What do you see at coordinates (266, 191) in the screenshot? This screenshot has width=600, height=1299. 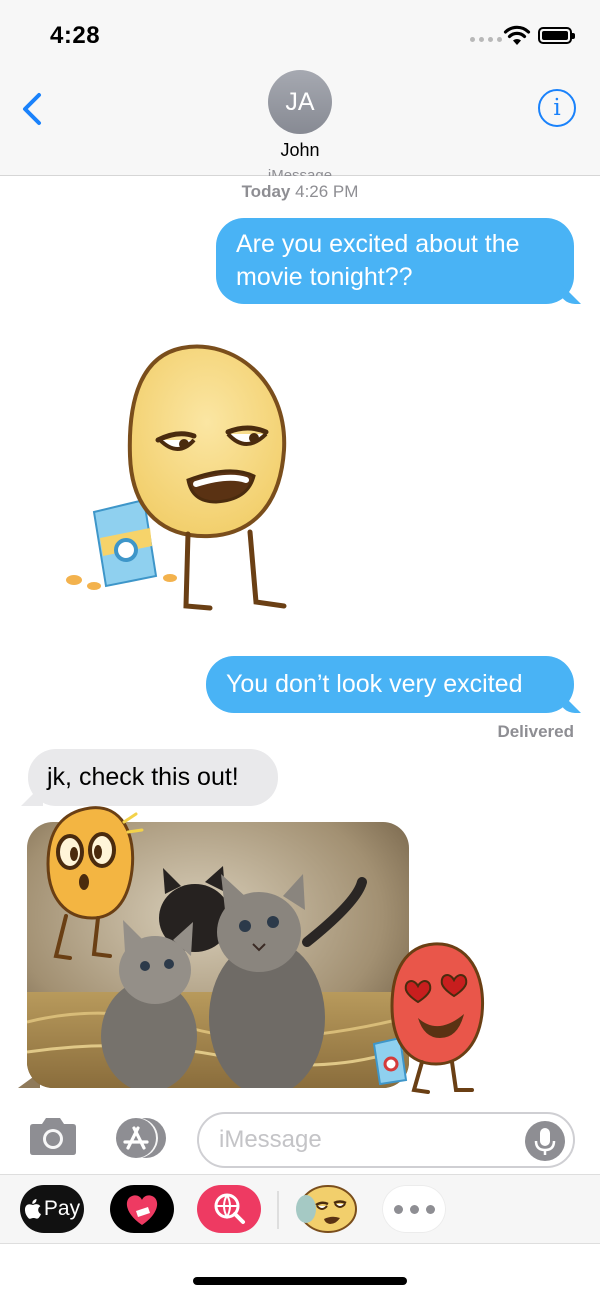 I see `timestamp-day: Today` at bounding box center [266, 191].